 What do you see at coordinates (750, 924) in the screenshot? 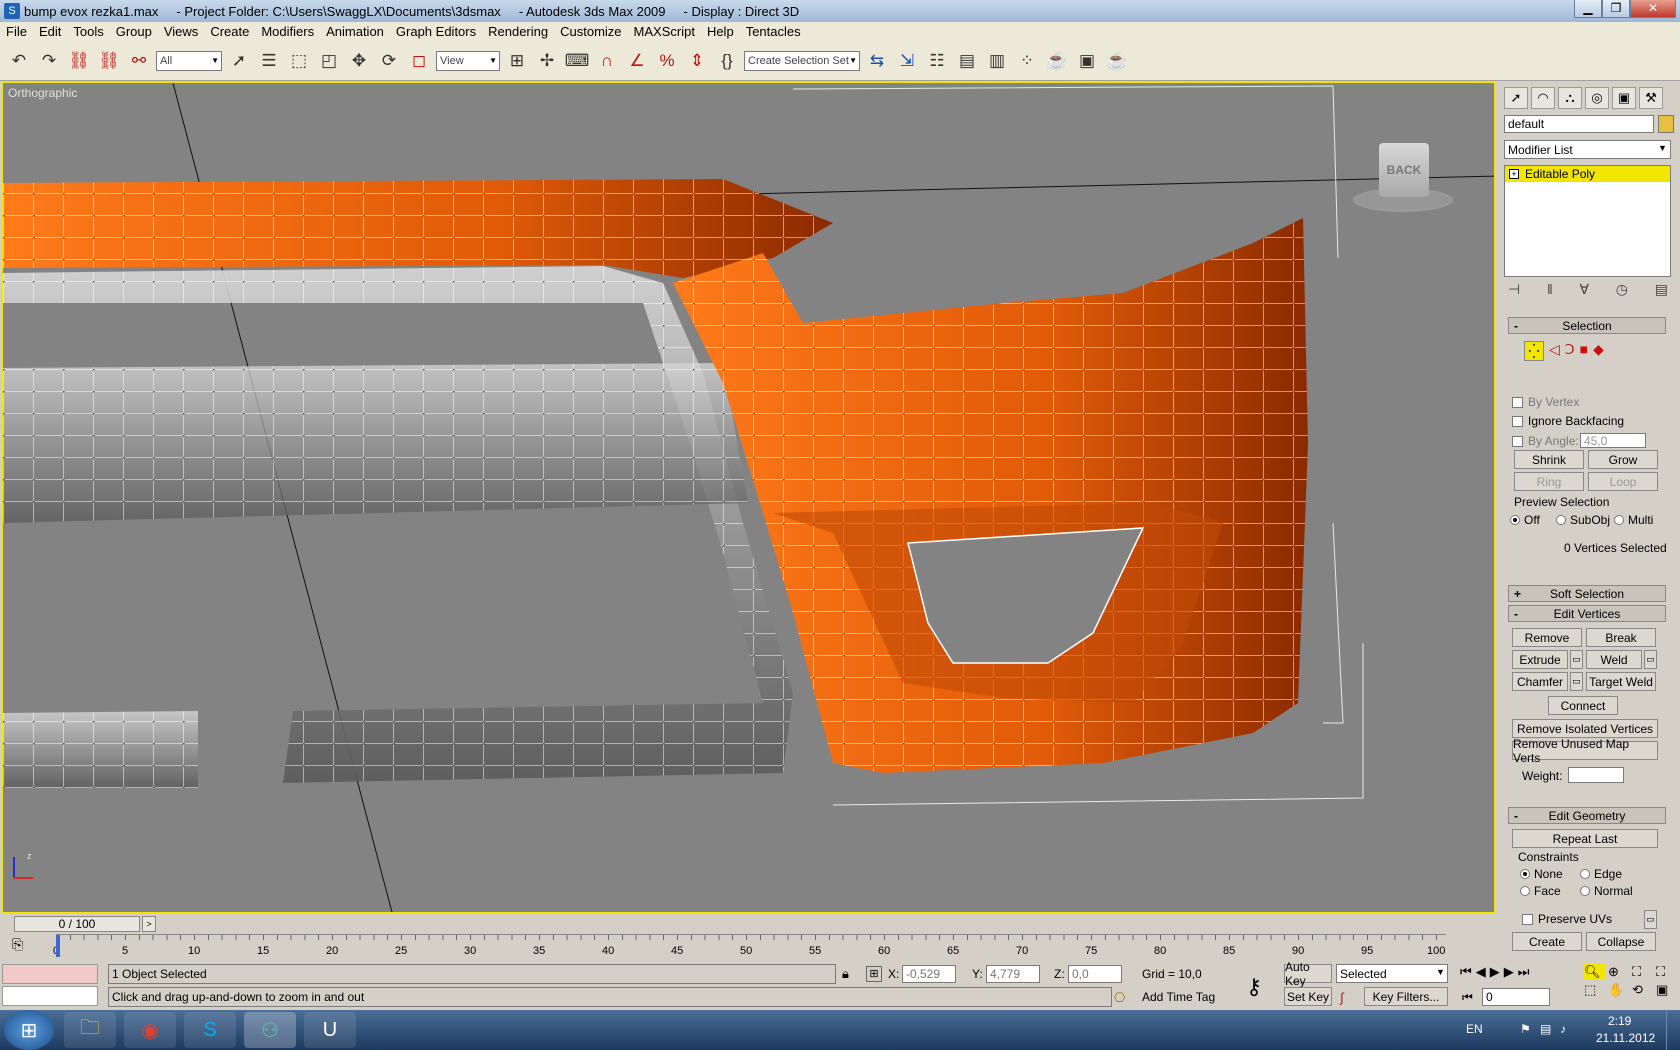
I see `time-slider: 0 / 100 >` at bounding box center [750, 924].